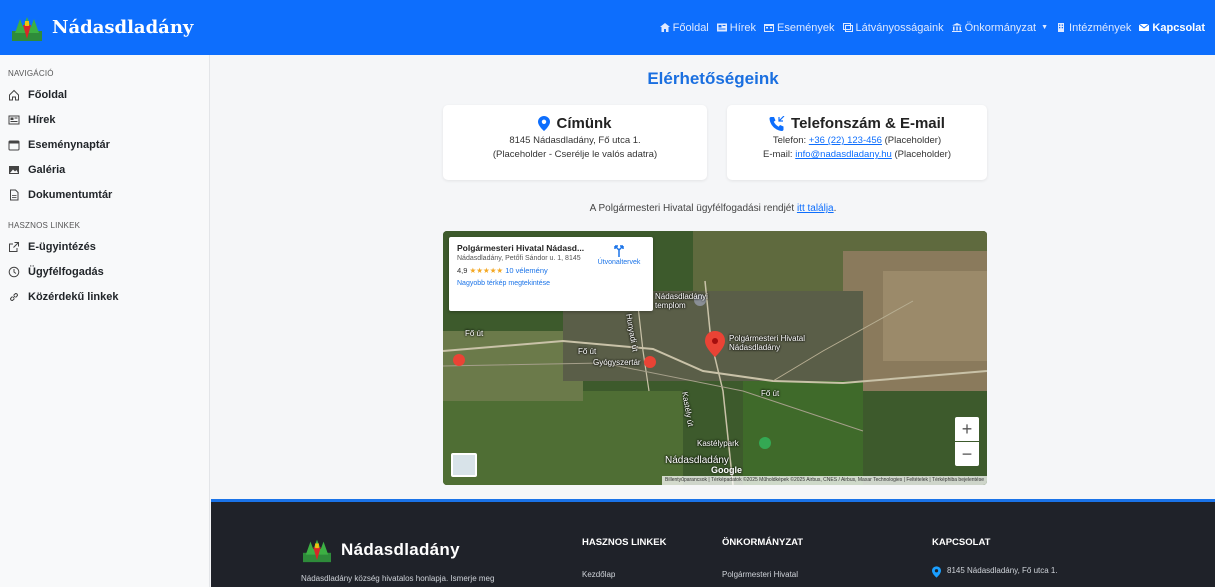 This screenshot has width=1215, height=587. Describe the element at coordinates (48, 94) in the screenshot. I see `sidebar-item-label: Főoldal` at that location.